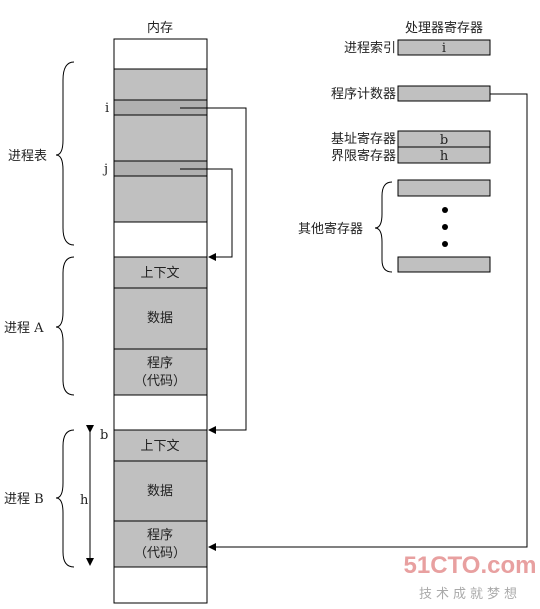 This screenshot has height=609, width=540. What do you see at coordinates (24, 328) in the screenshot?
I see `process-a-label: 进程 A` at bounding box center [24, 328].